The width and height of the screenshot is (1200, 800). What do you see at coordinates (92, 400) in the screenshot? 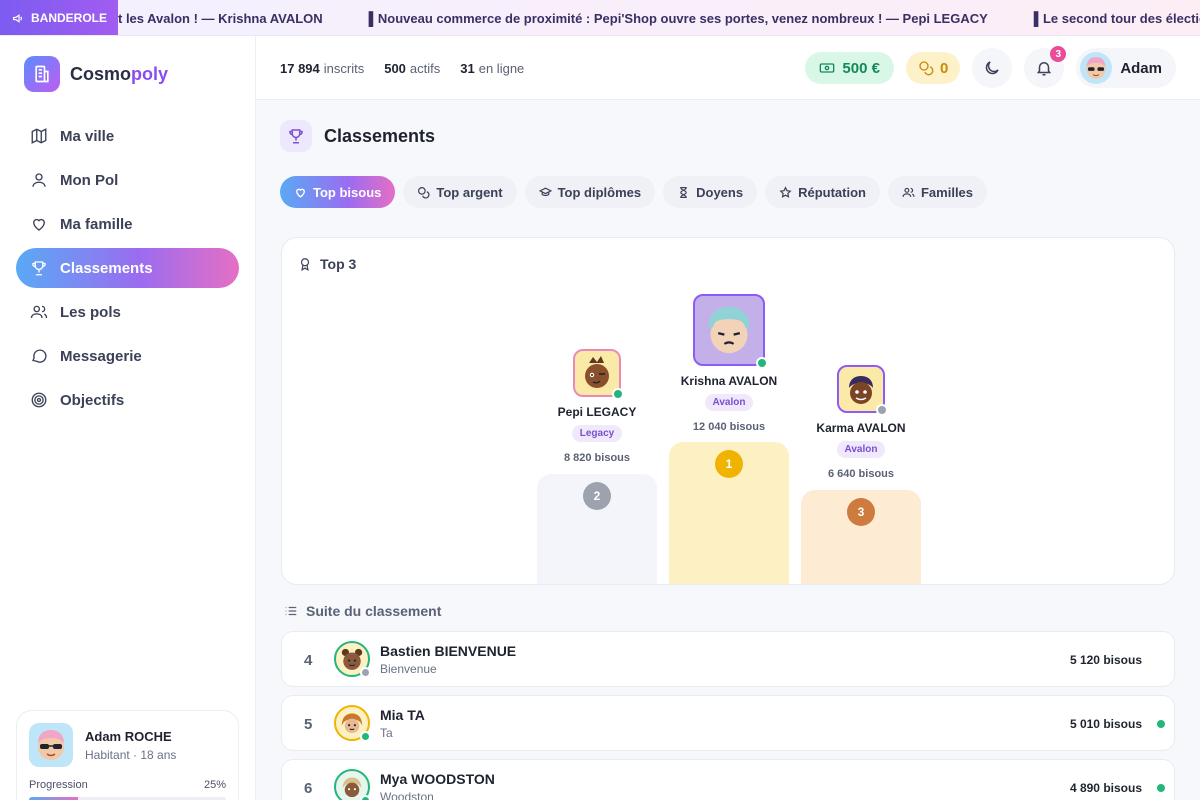
I see `nav-item-label: Objectifs` at bounding box center [92, 400].